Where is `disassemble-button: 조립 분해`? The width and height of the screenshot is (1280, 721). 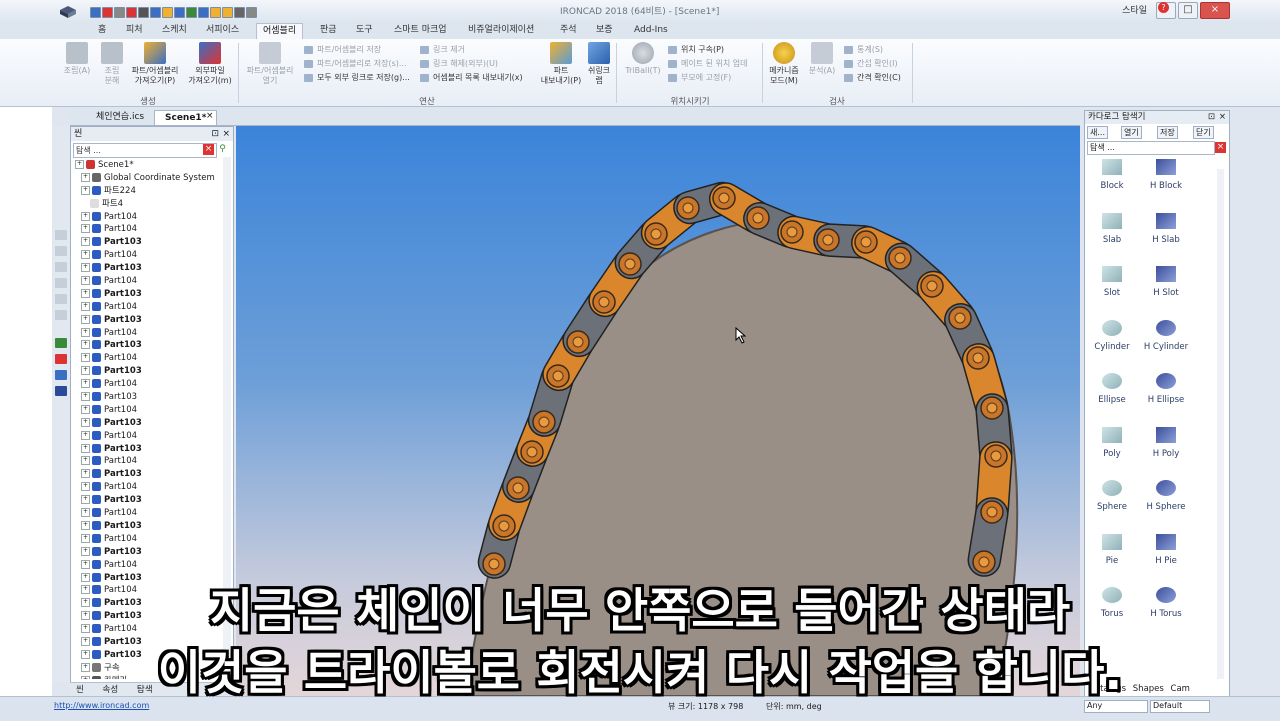 disassemble-button: 조립 분해 is located at coordinates (112, 64).